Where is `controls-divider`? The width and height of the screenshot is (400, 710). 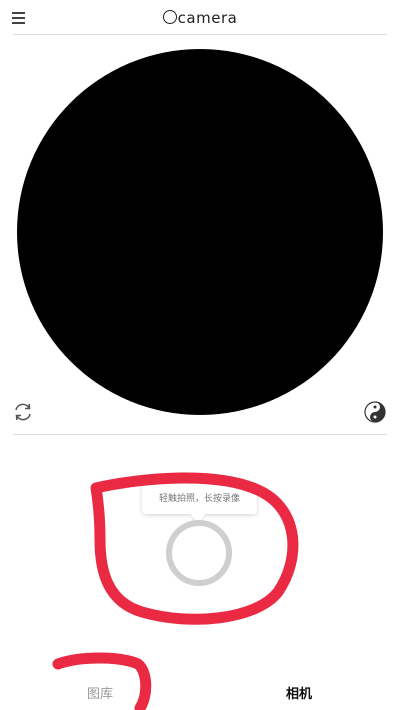 controls-divider is located at coordinates (200, 434).